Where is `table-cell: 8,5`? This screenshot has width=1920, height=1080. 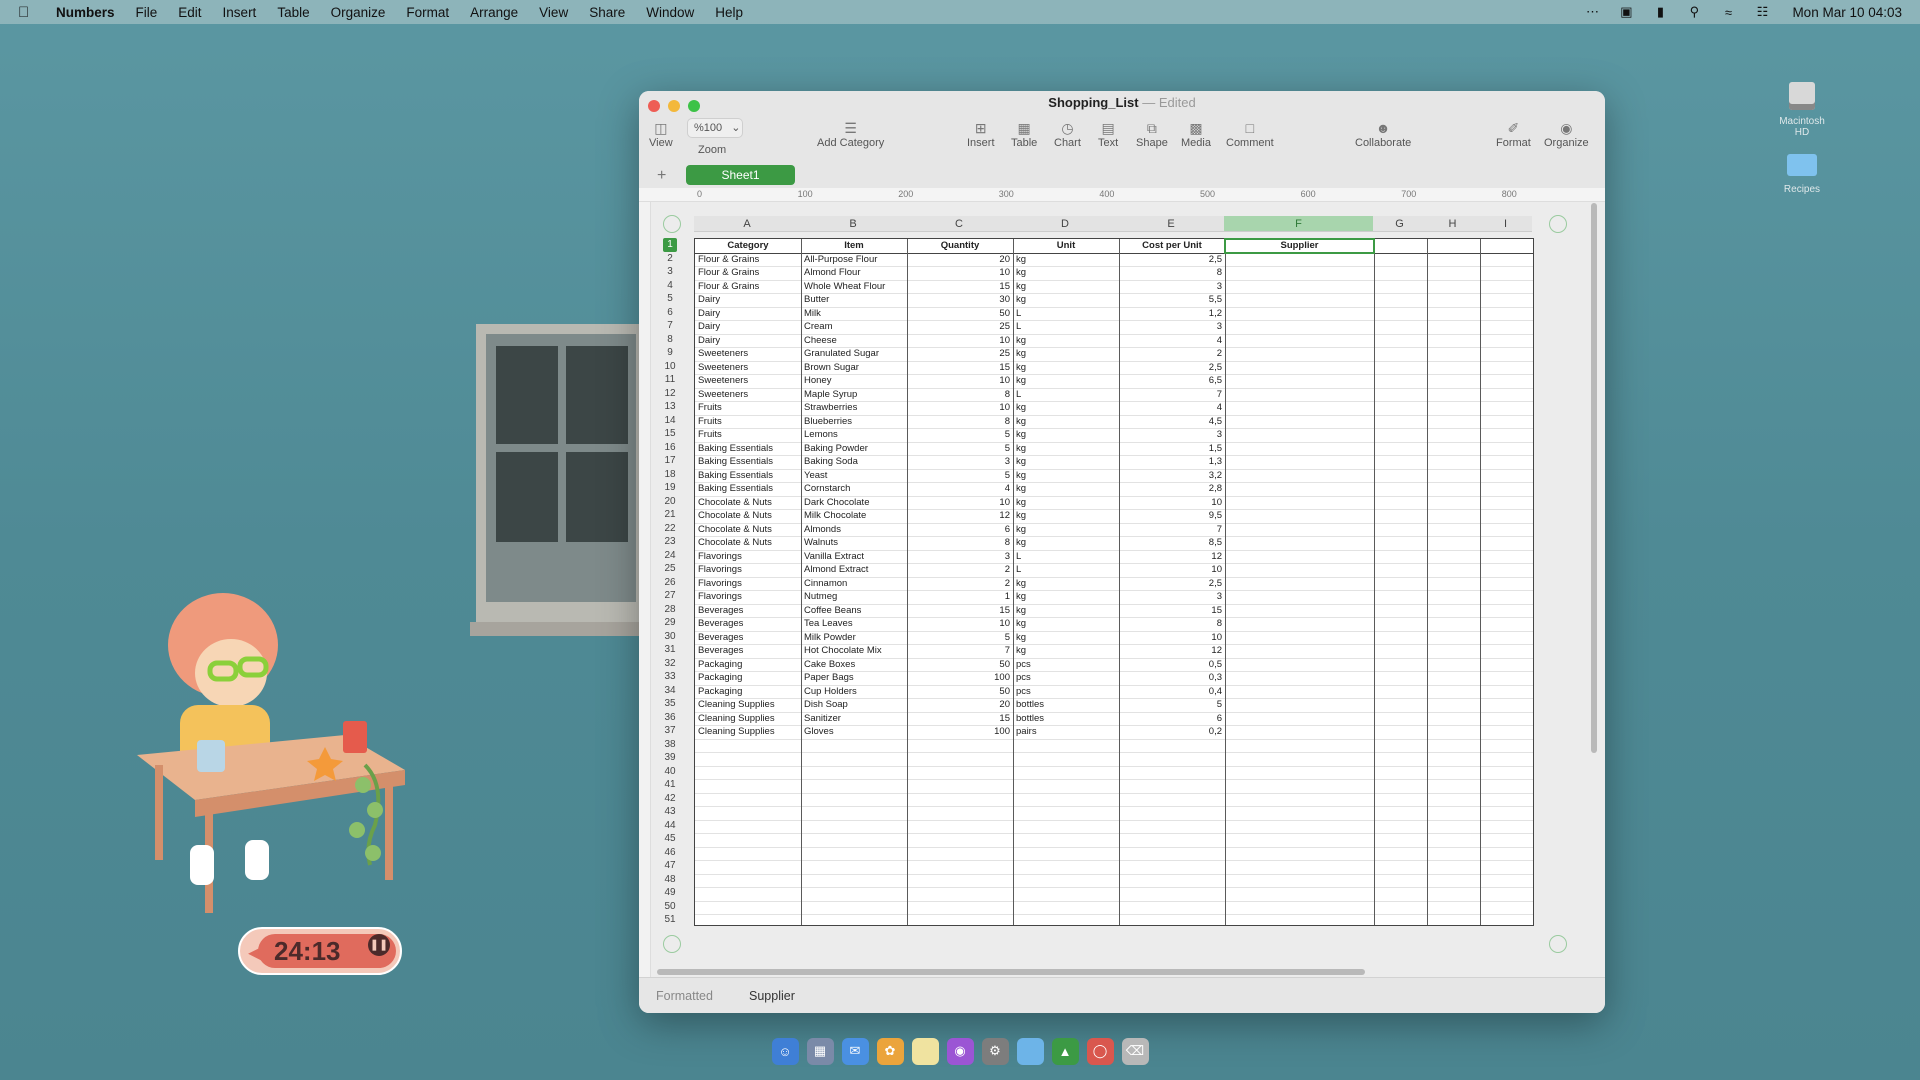 table-cell: 8,5 is located at coordinates (1172, 543).